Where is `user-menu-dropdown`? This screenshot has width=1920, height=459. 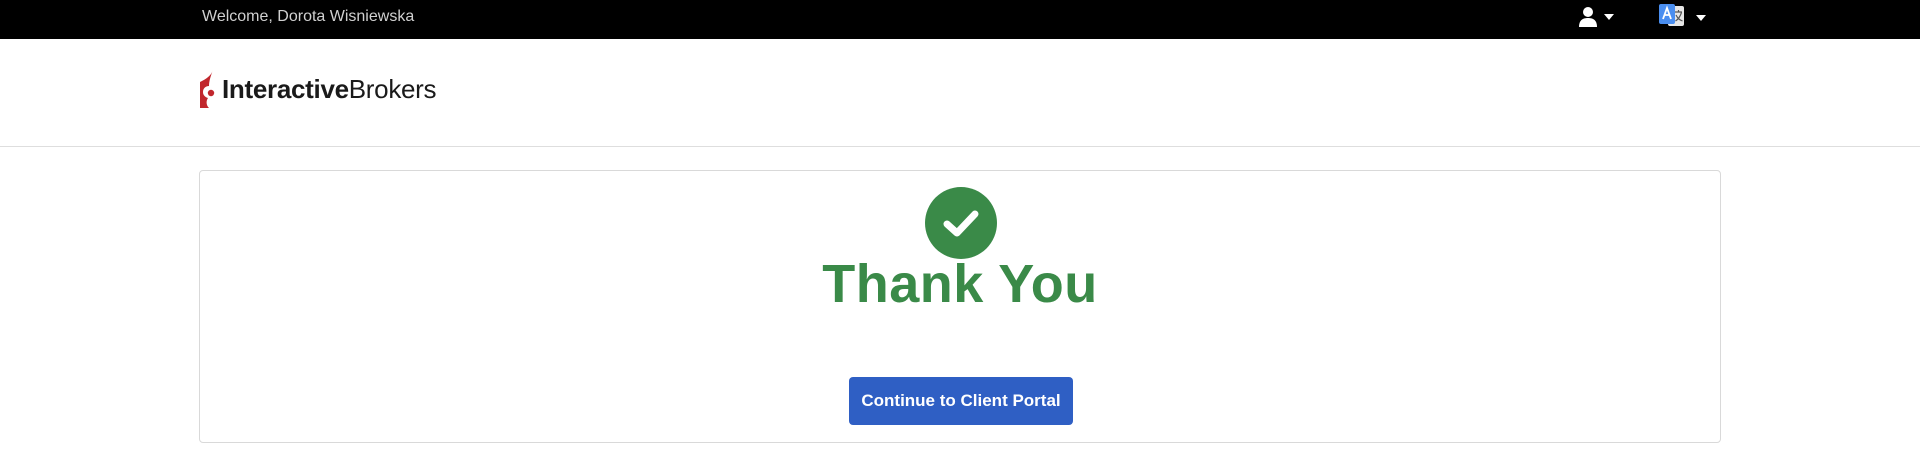 user-menu-dropdown is located at coordinates (1598, 17).